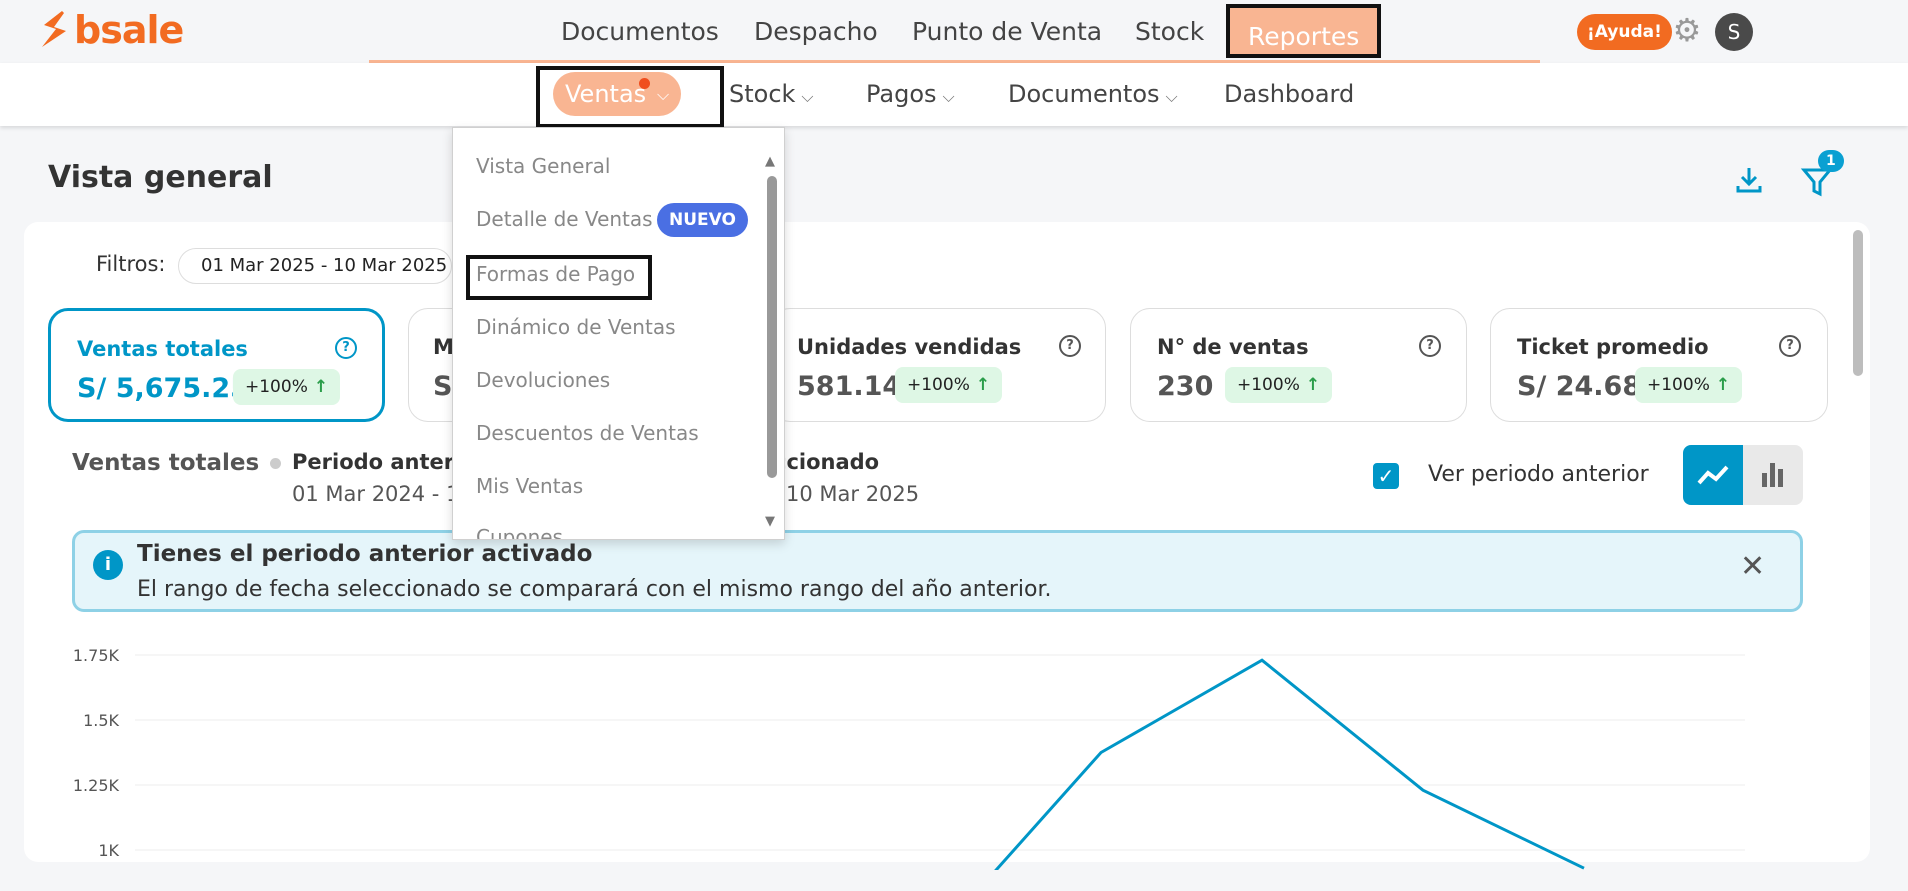 Image resolution: width=1908 pixels, height=891 pixels. Describe the element at coordinates (770, 521) in the screenshot. I see `scroll-down-arrow-icon: ▼` at that location.